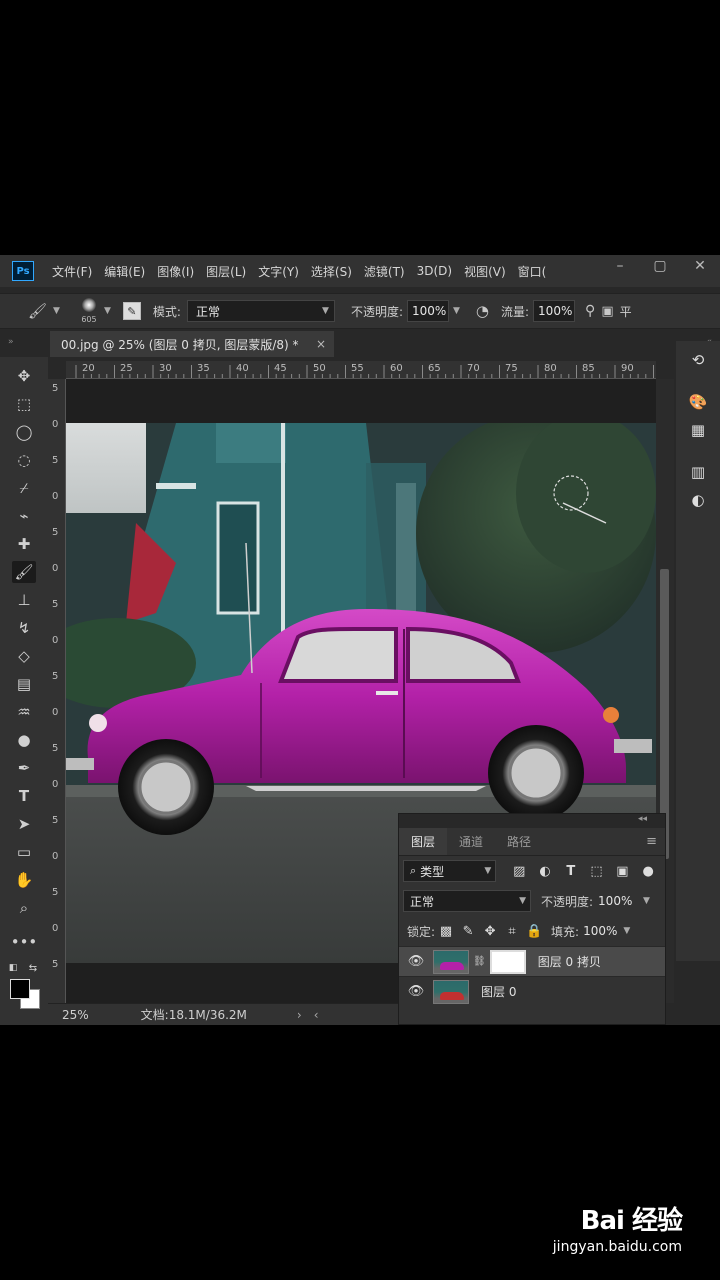  Describe the element at coordinates (24, 942) in the screenshot. I see `more-tools-icon: •••` at that location.